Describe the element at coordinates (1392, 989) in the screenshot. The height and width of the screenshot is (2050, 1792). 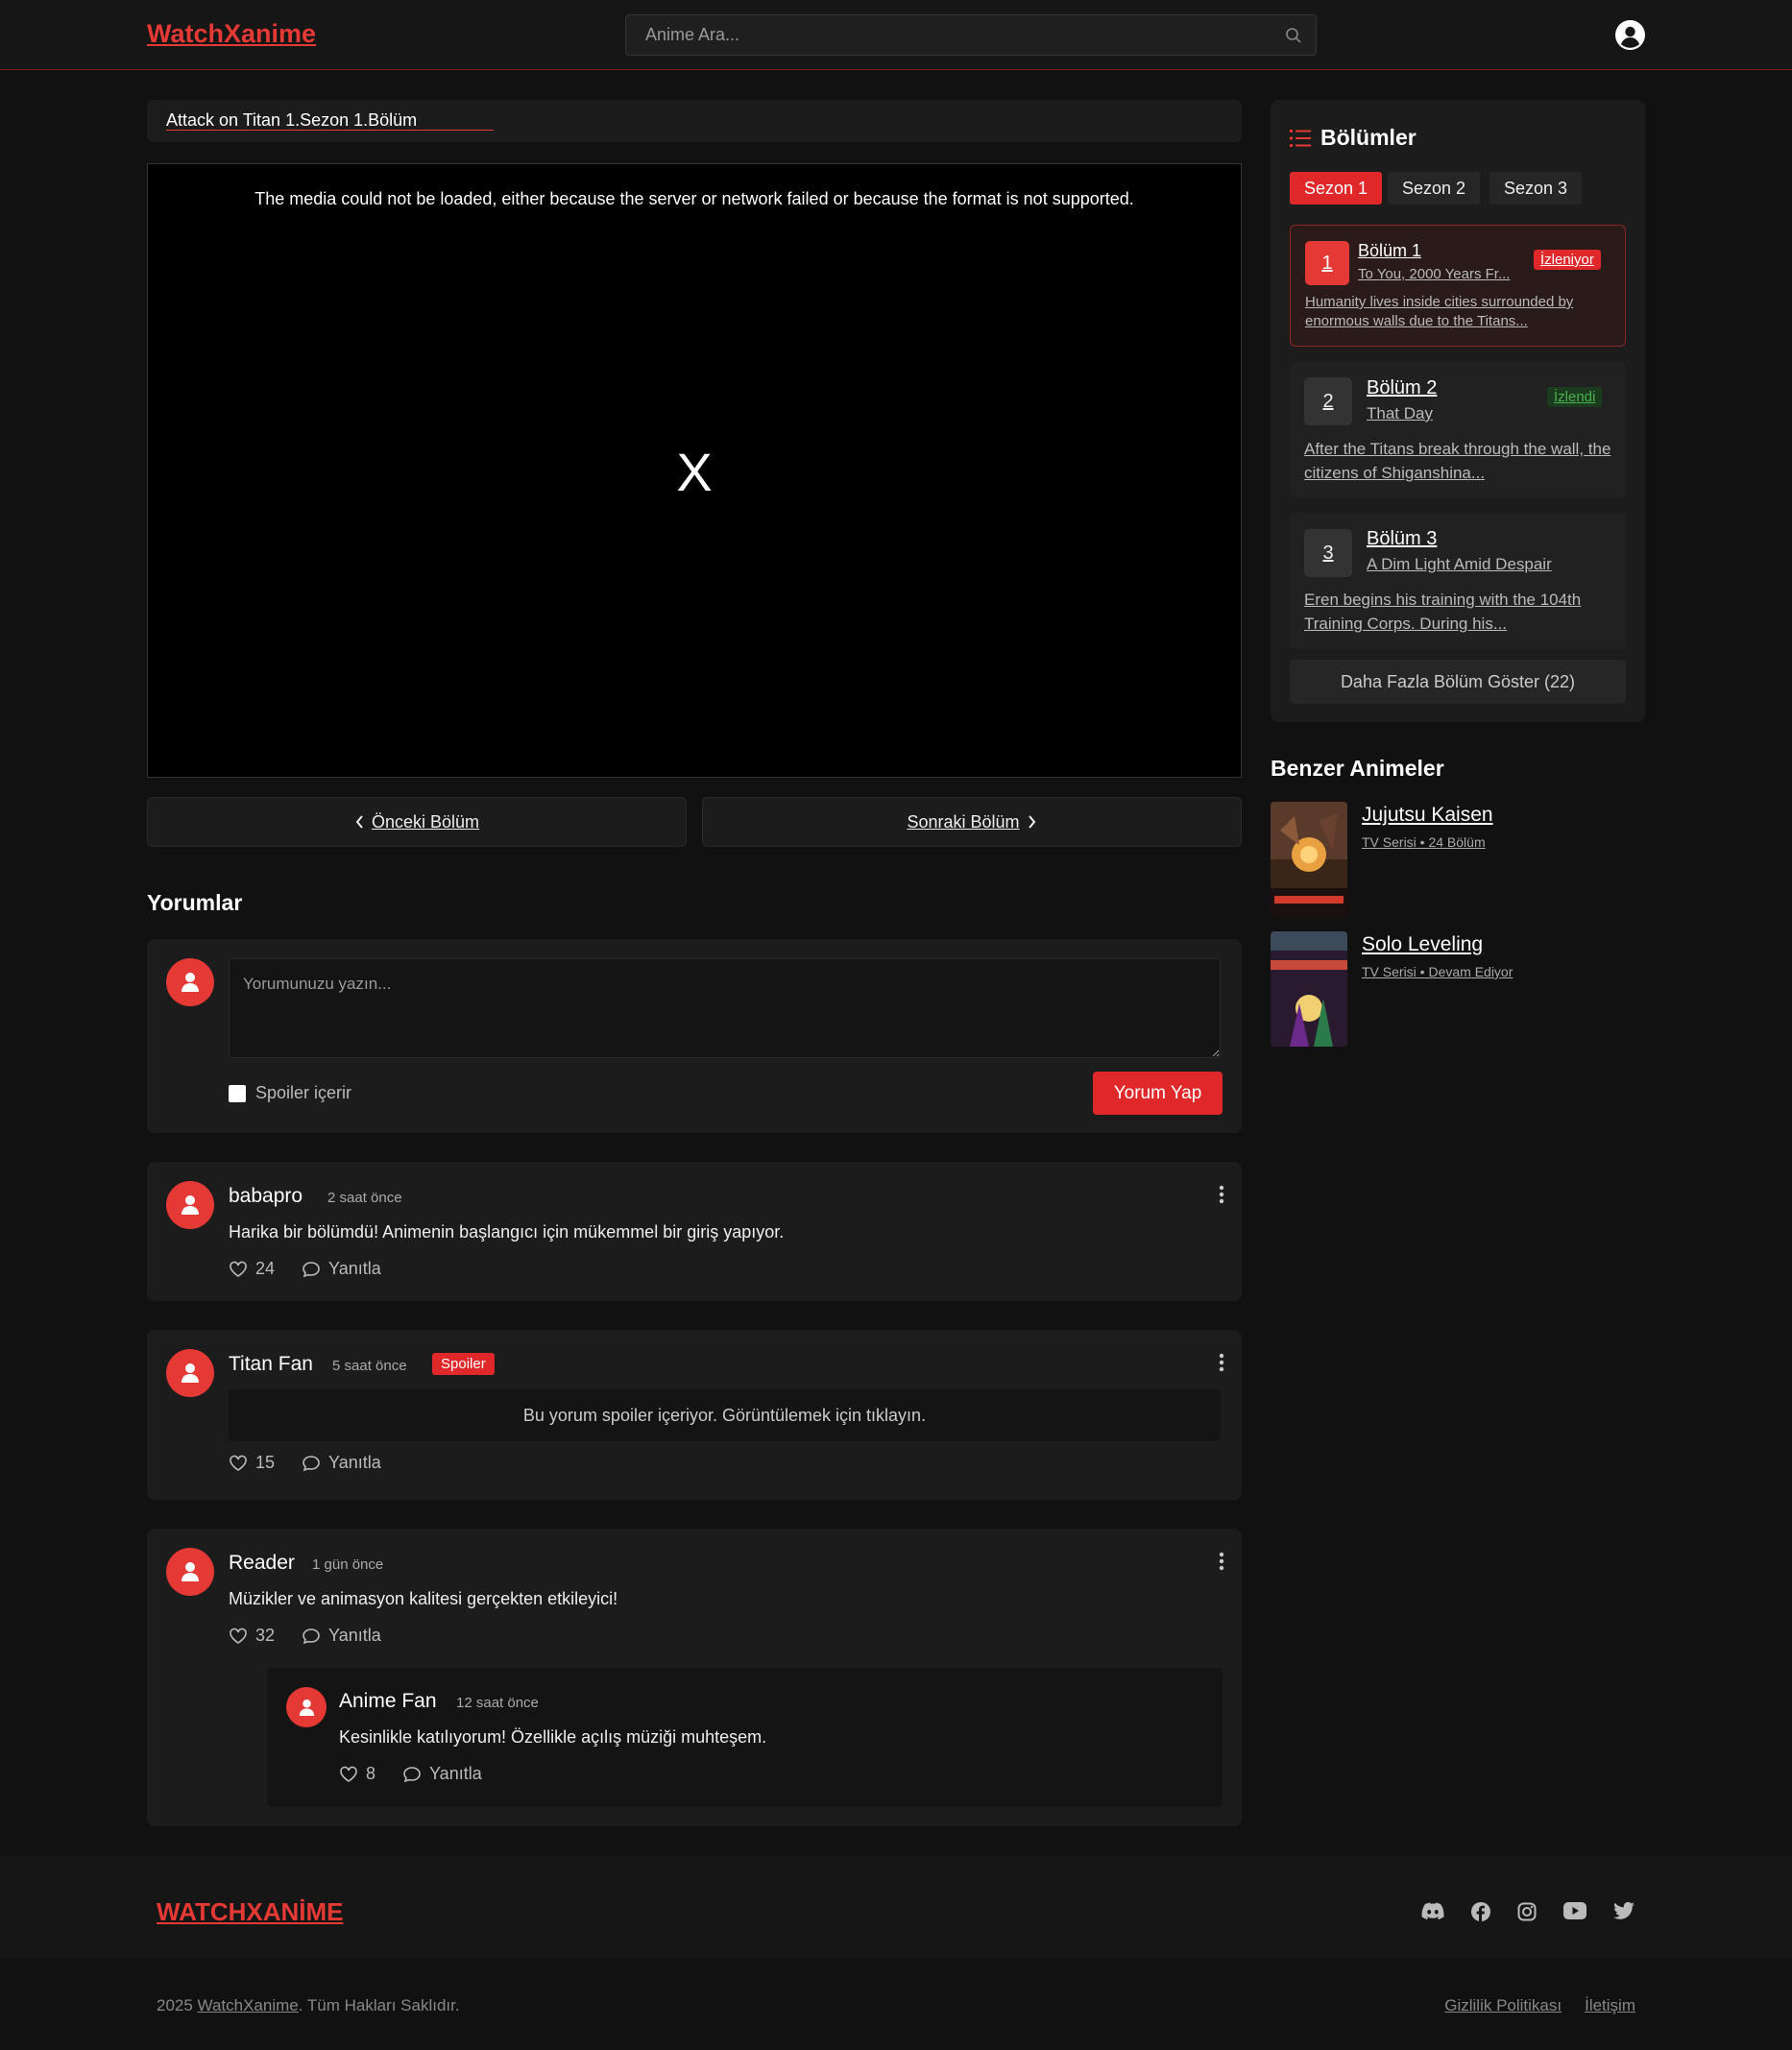
I see `similar-anime-item: Solo Leveling TV Serisi • Devam Ediyor` at that location.